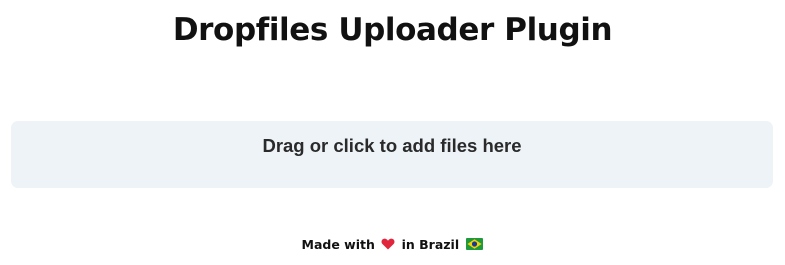  I want to click on page-title: Dropfiles Uploader Plugin, so click(392, 30).